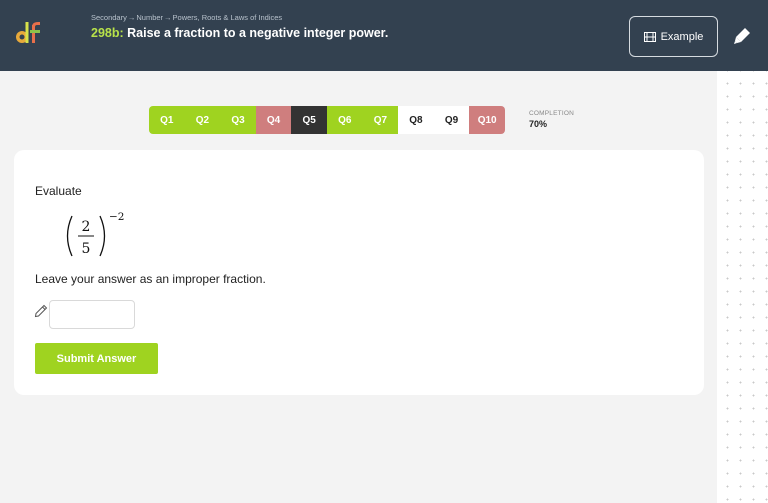  Describe the element at coordinates (649, 36) in the screenshot. I see `film-icon` at that location.